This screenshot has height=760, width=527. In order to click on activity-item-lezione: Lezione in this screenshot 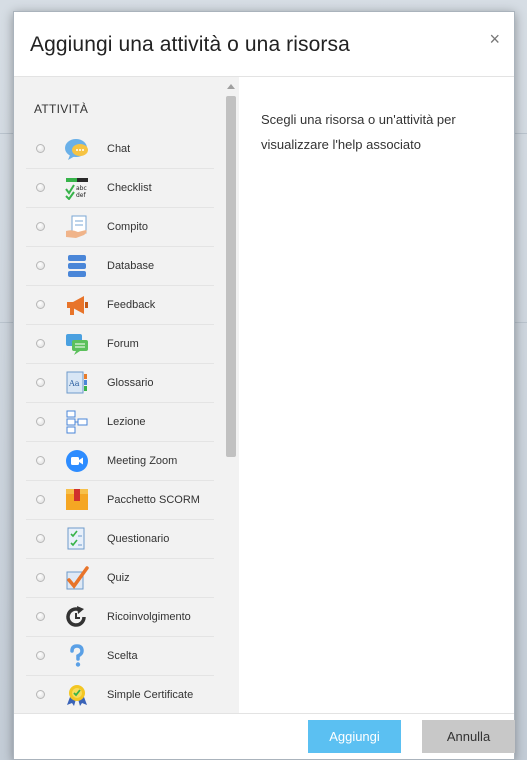, I will do `click(120, 422)`.